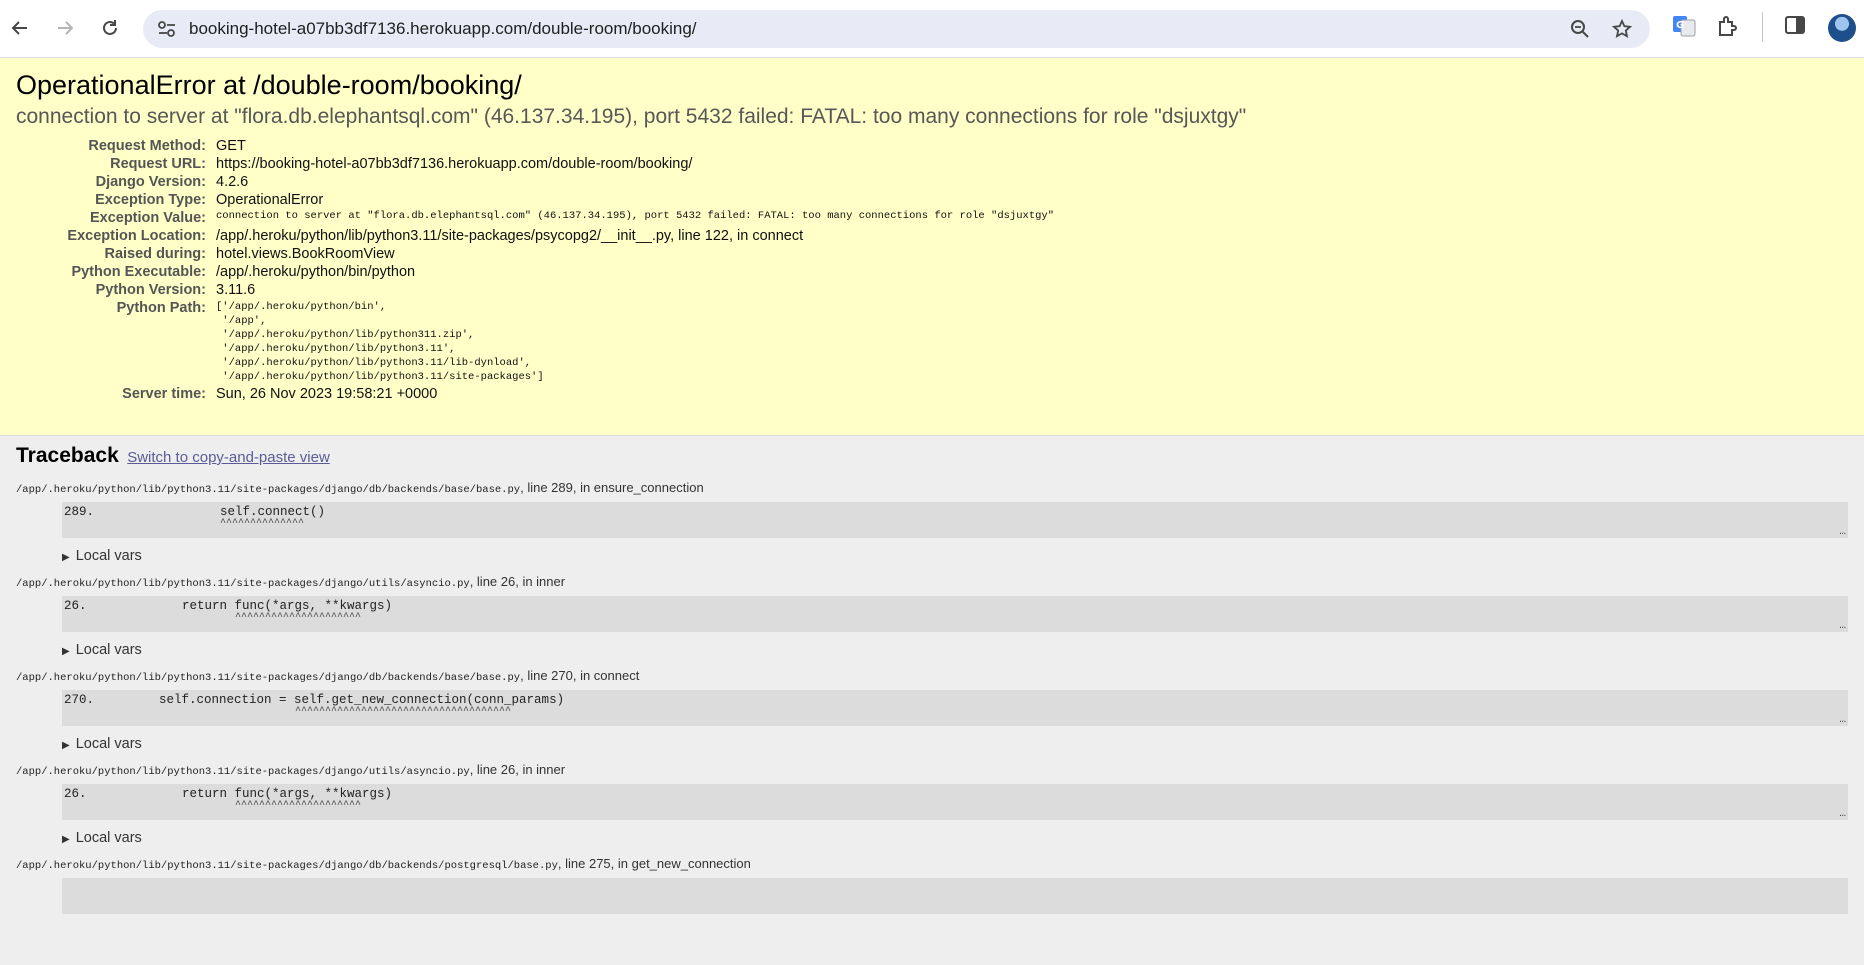  I want to click on meta-label: Python Version:, so click(150, 290).